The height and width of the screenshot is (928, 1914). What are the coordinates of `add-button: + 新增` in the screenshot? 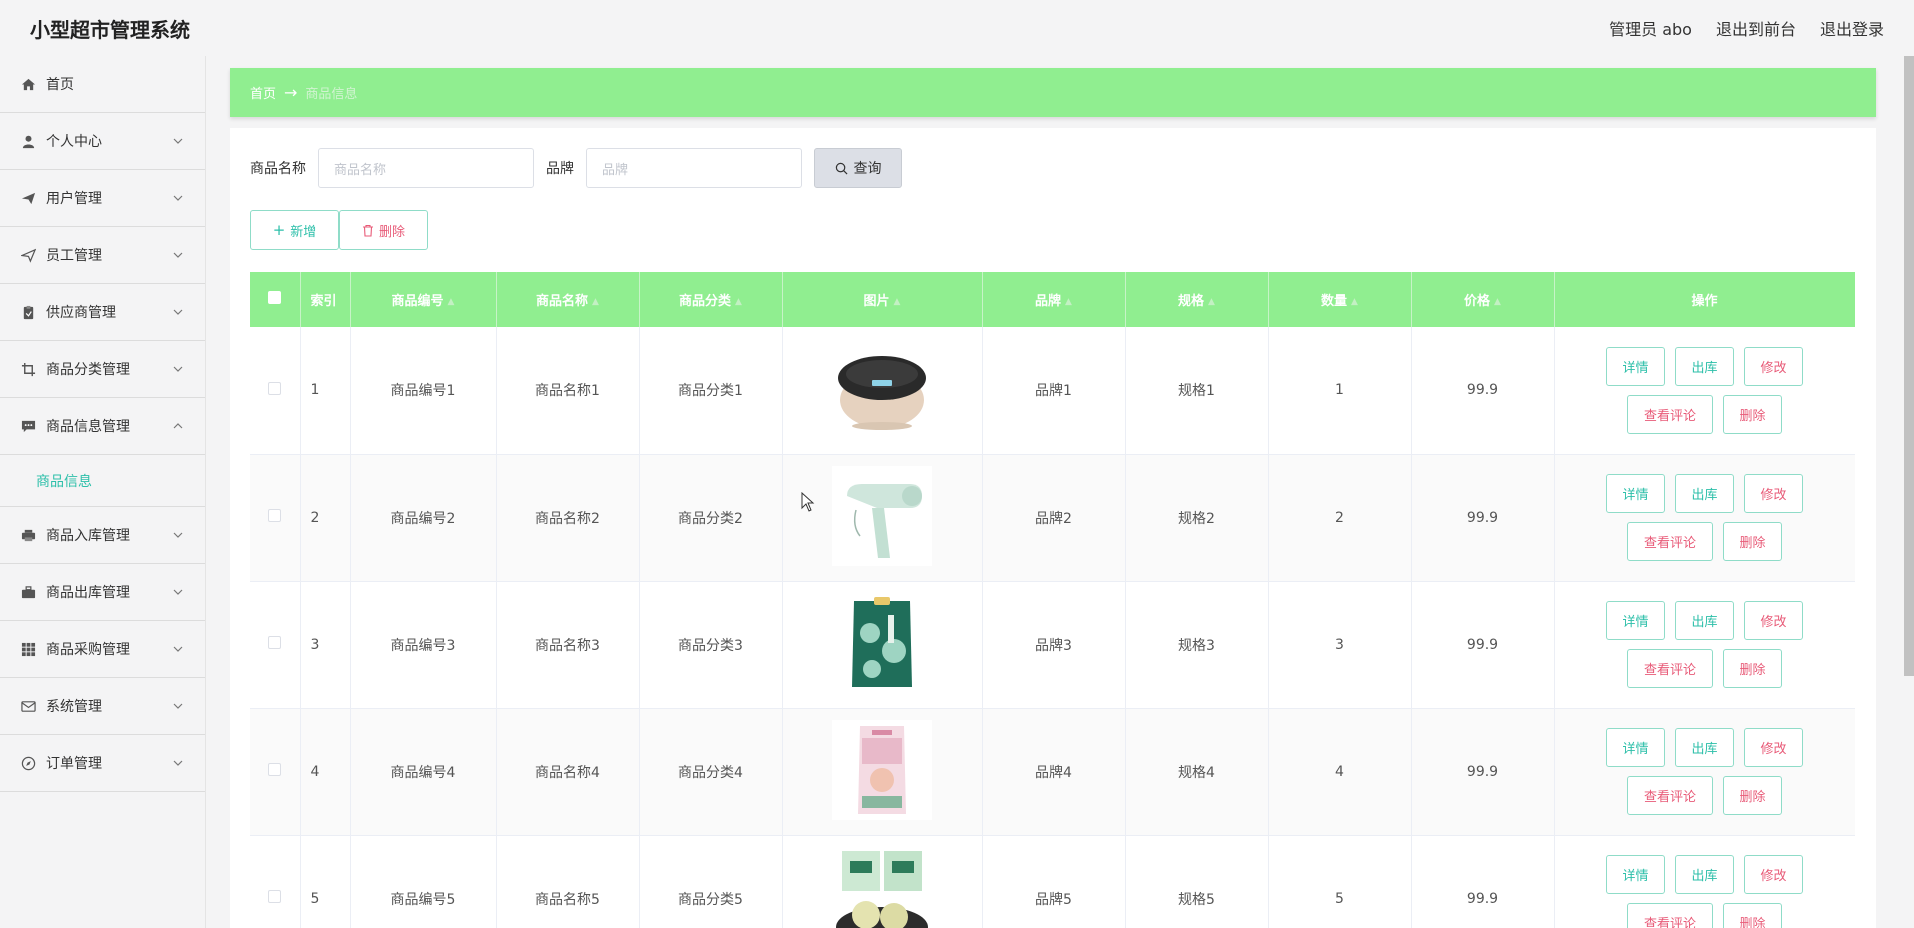 It's located at (294, 230).